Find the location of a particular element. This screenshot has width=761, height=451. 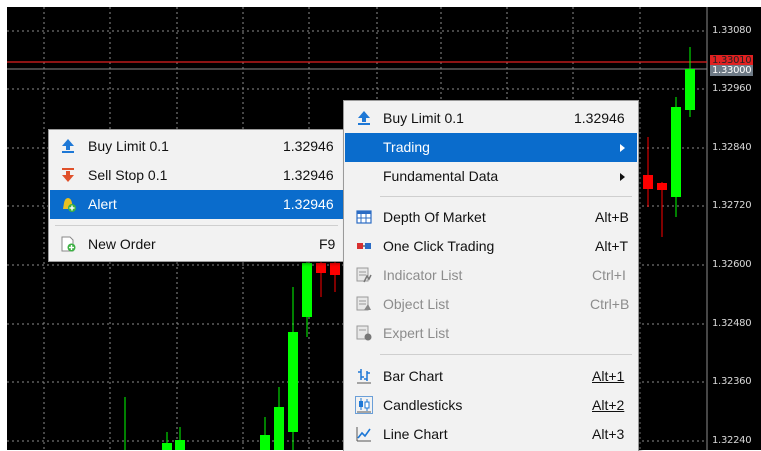

menu-item-label: Depth Of Market is located at coordinates (434, 217).